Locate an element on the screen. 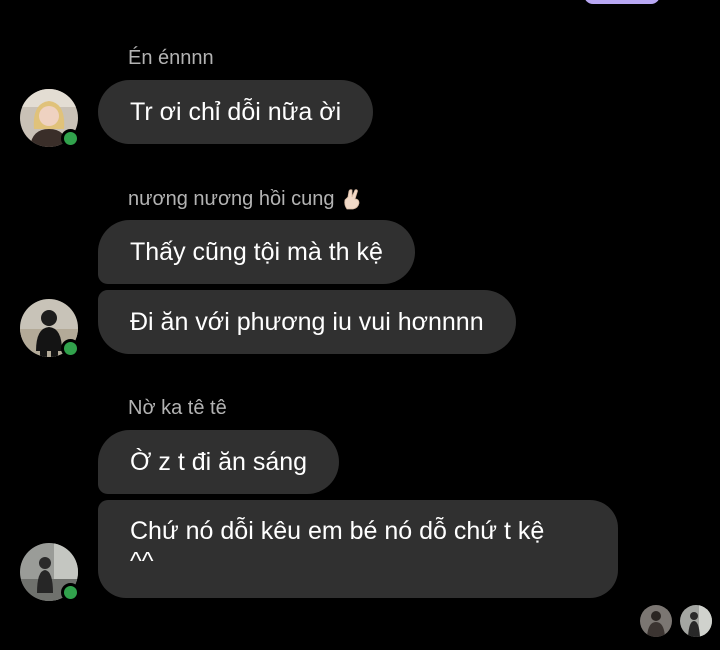 The image size is (720, 650). message-bubble: Ờ z t đi ăn sáng is located at coordinates (219, 462).